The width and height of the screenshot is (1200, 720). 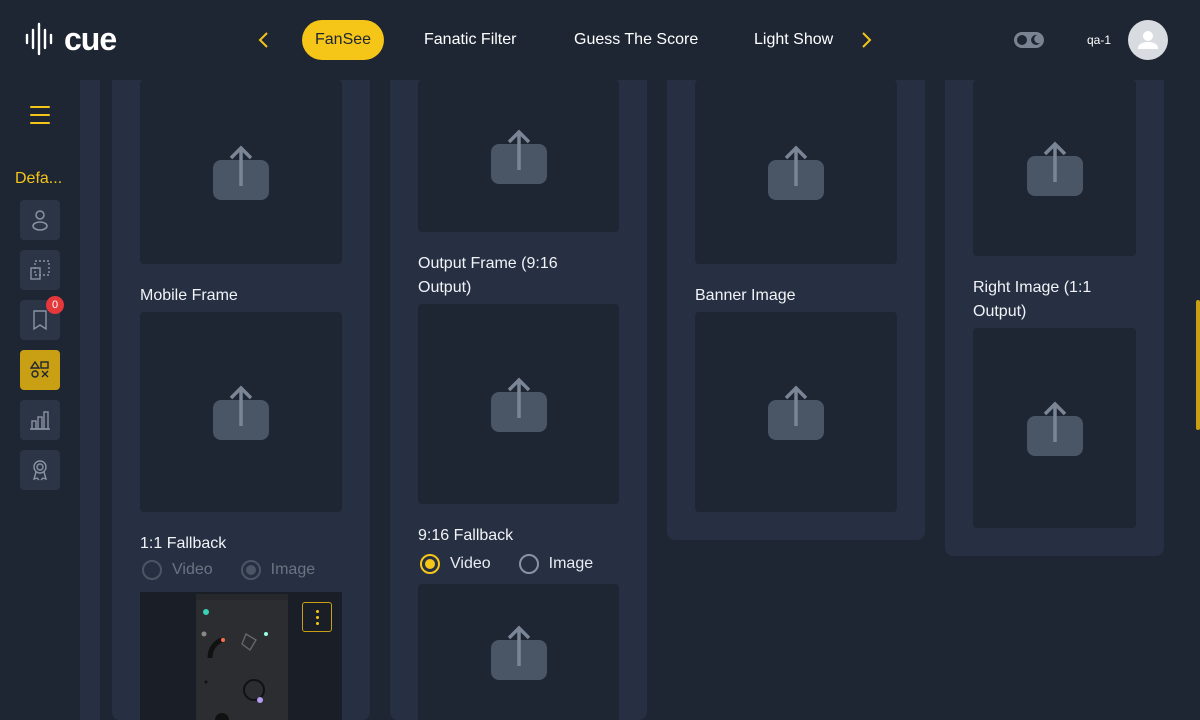 What do you see at coordinates (796, 310) in the screenshot?
I see `panel-column-3: Banner Image` at bounding box center [796, 310].